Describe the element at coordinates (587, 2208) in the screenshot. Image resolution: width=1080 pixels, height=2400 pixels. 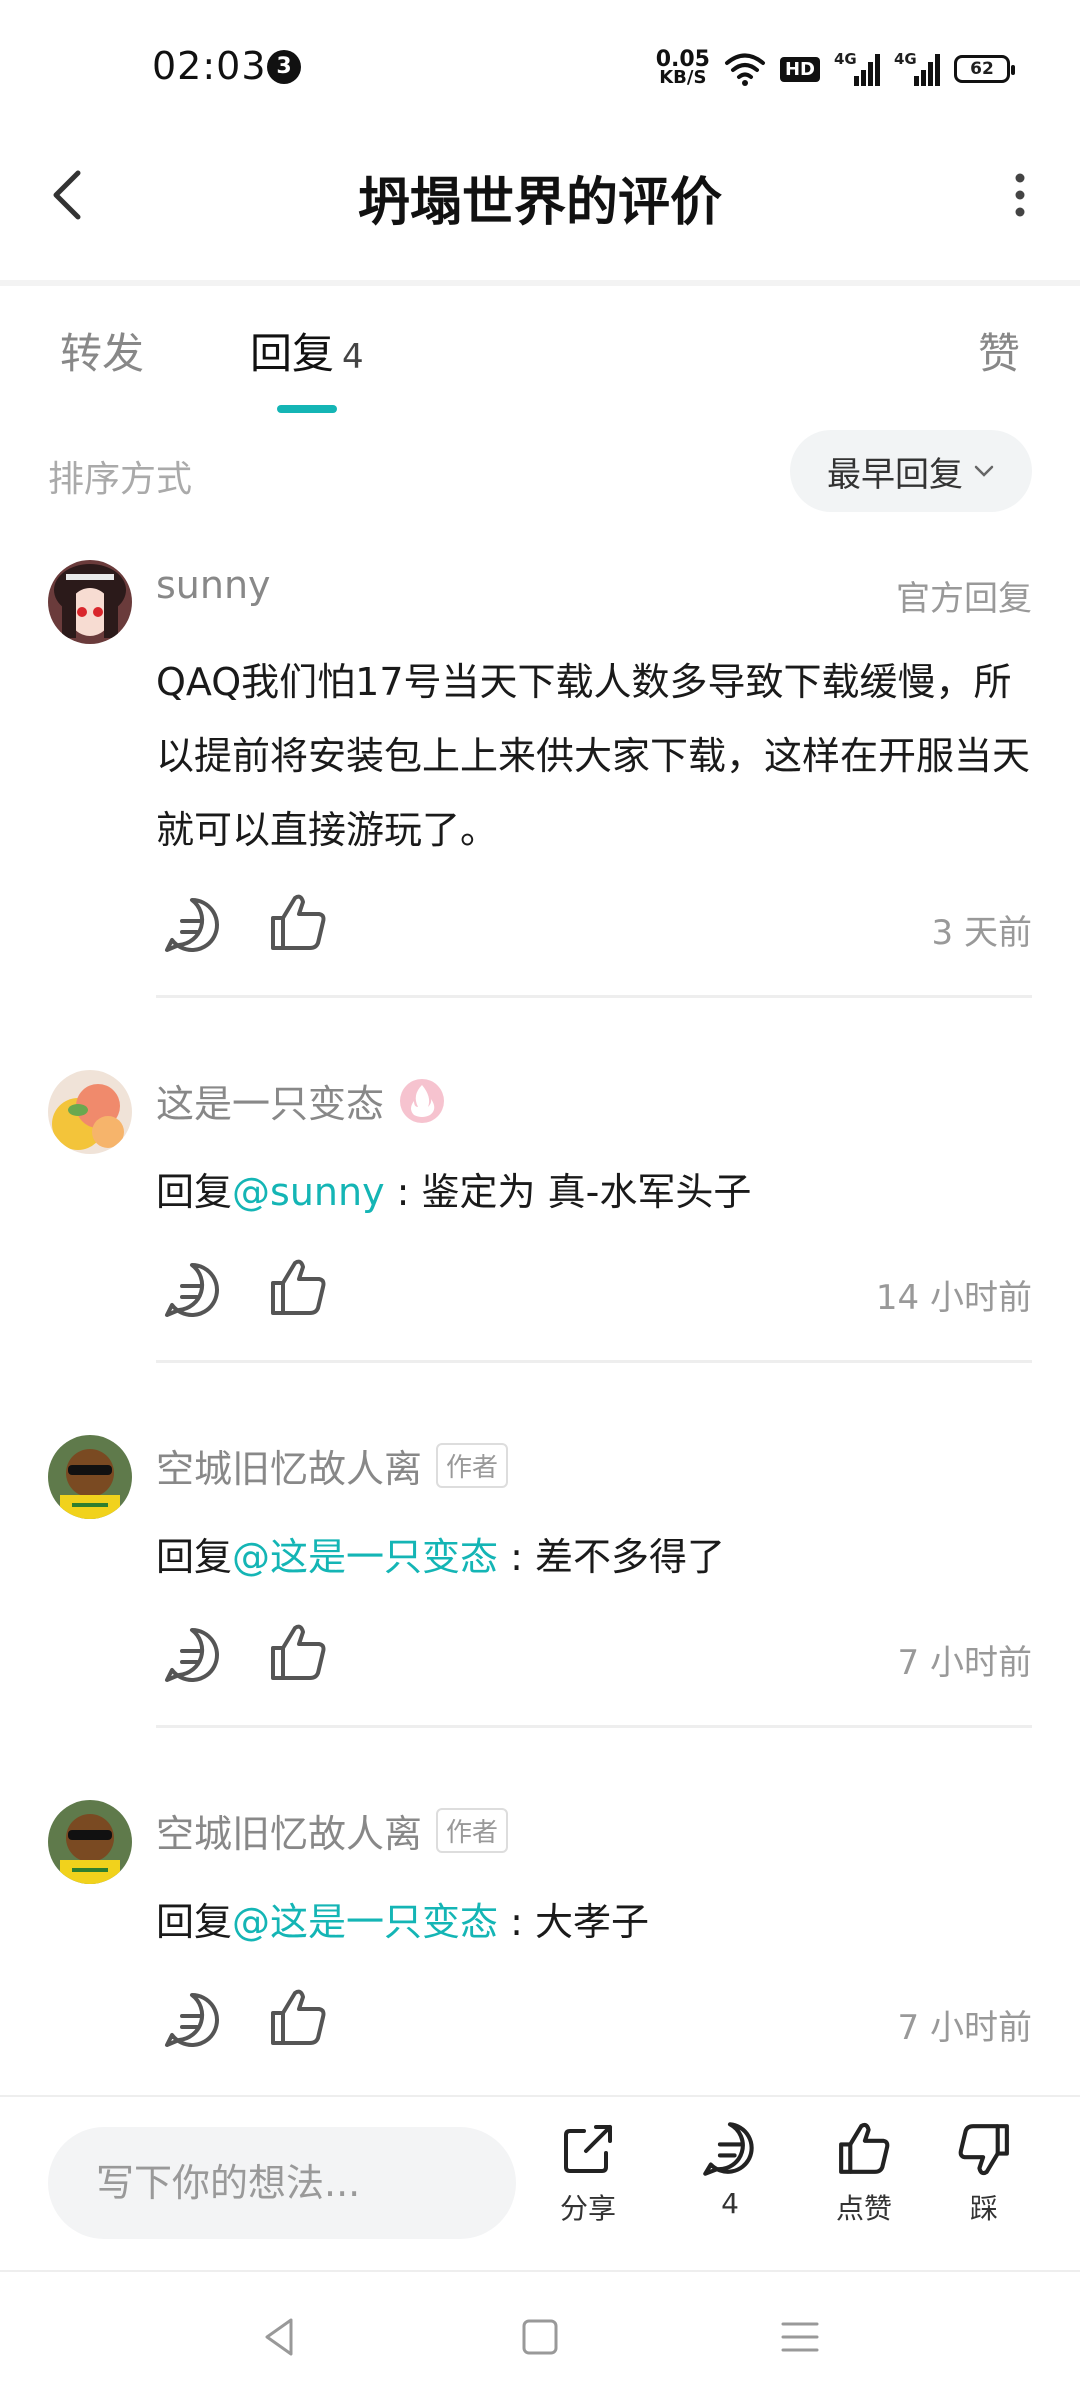
I see `share-label: 分享` at that location.